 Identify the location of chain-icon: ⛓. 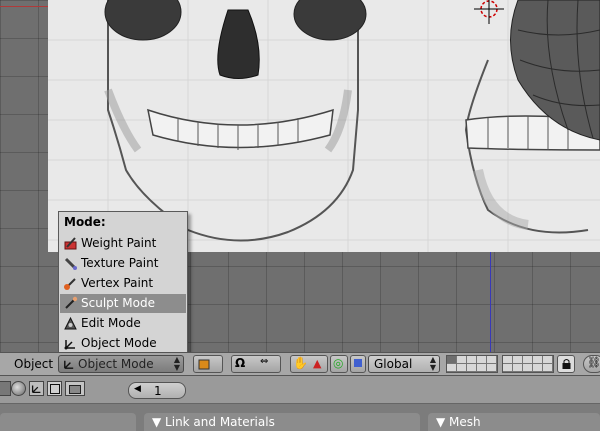
(593, 362).